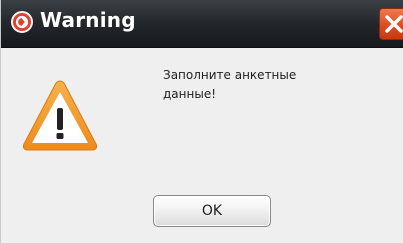  I want to click on close-icon, so click(394, 24).